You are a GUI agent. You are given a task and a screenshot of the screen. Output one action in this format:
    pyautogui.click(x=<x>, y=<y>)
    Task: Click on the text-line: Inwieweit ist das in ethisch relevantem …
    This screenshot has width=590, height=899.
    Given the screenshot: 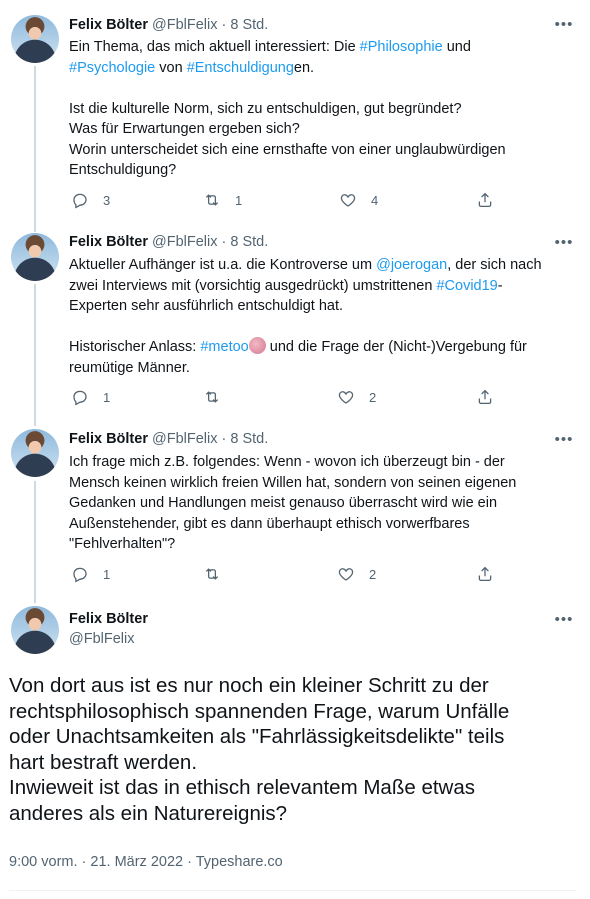 What is the action you would take?
    pyautogui.click(x=242, y=787)
    